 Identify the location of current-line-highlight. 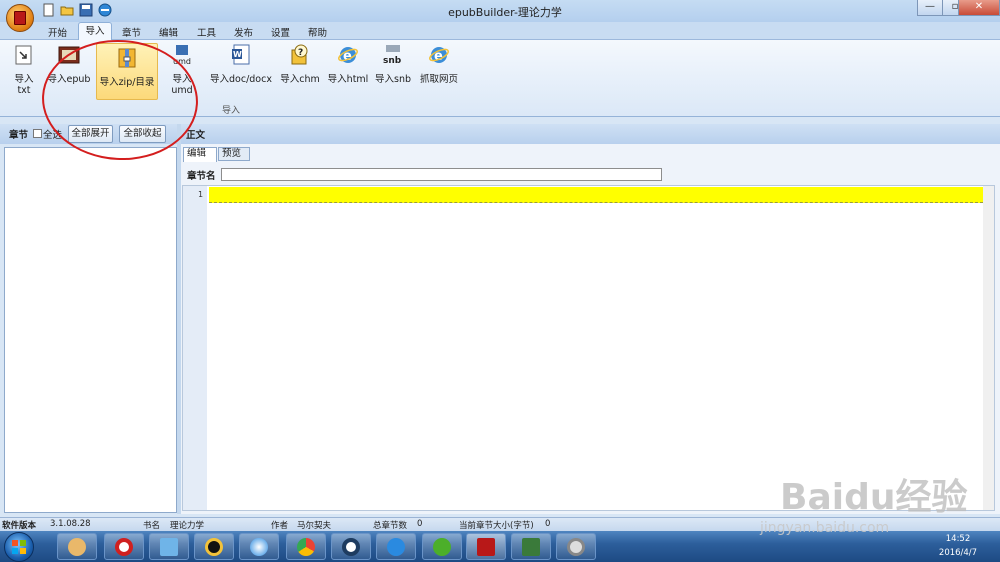
(596, 195).